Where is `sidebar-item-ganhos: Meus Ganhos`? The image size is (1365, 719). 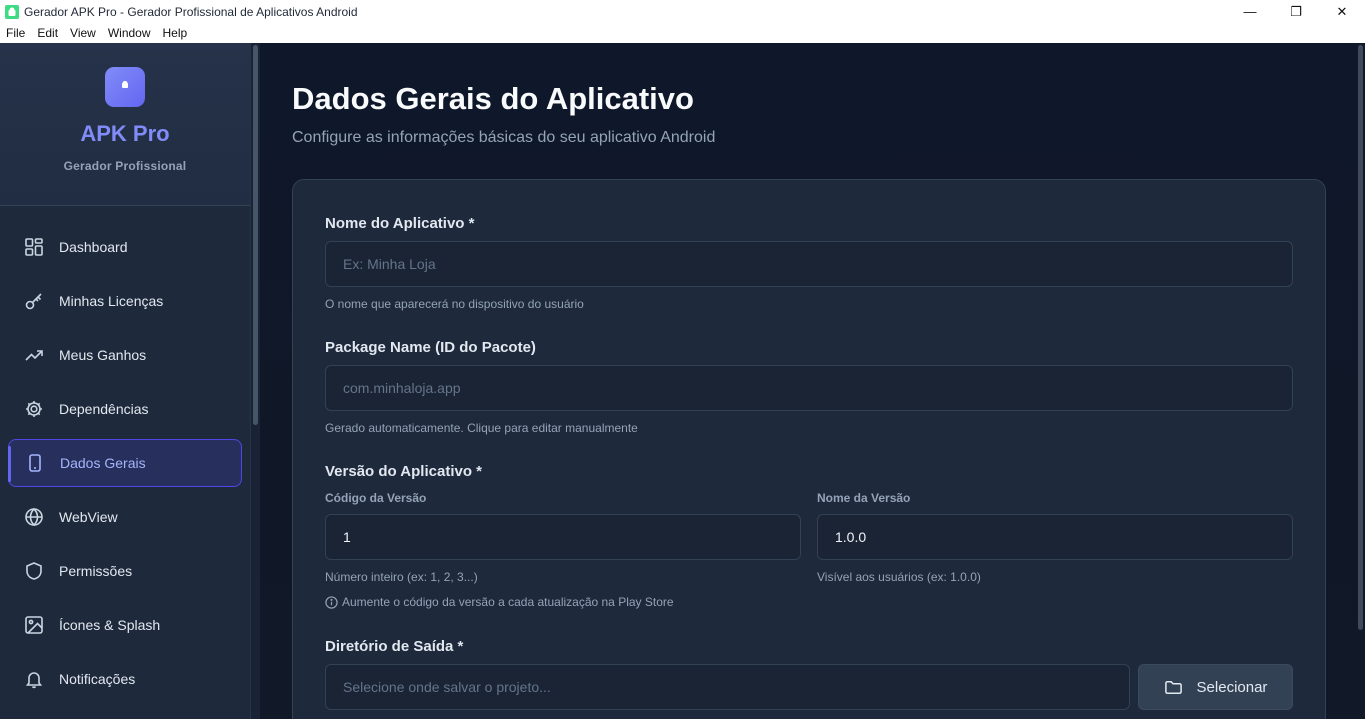 sidebar-item-ganhos: Meus Ganhos is located at coordinates (125, 355).